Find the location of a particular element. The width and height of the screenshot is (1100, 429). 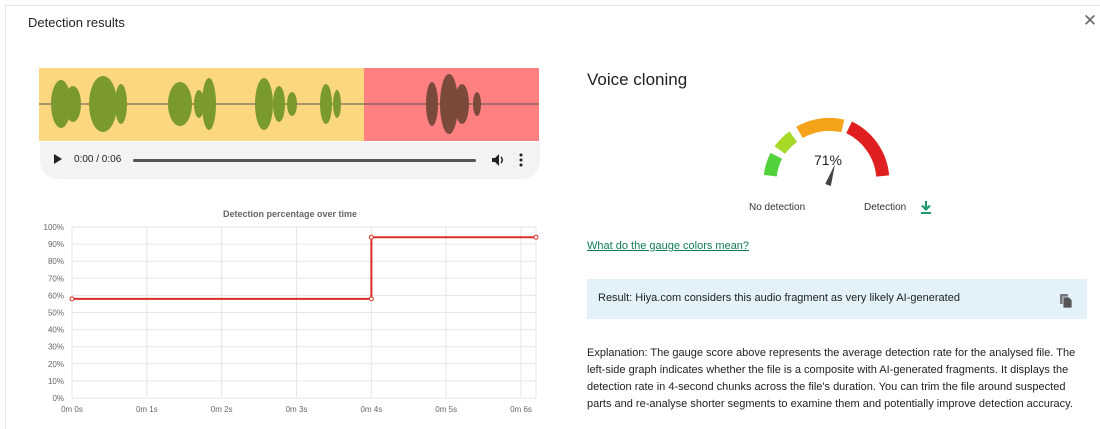

chart-title: Detection percentage over time is located at coordinates (290, 214).